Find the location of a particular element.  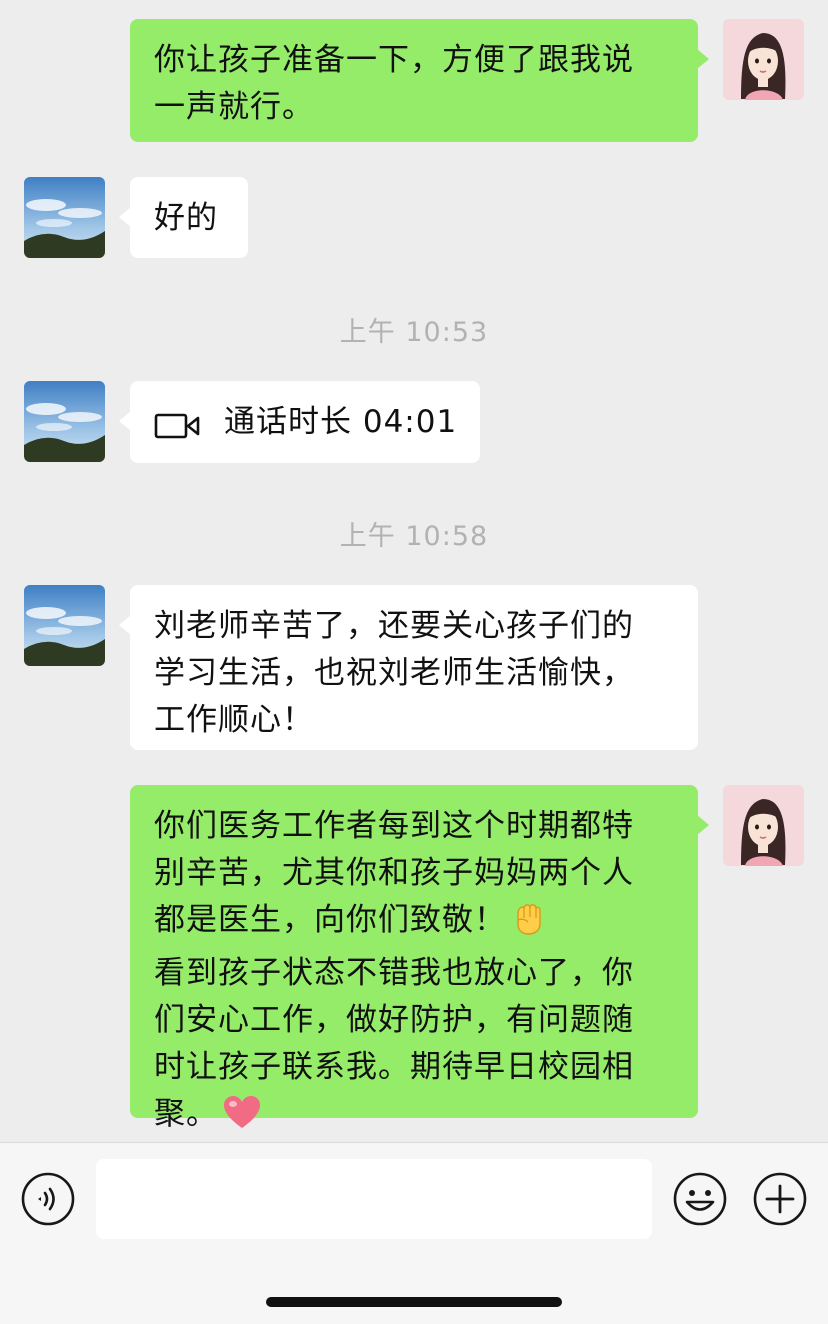

timestamp: 上午 10:58 is located at coordinates (414, 536).